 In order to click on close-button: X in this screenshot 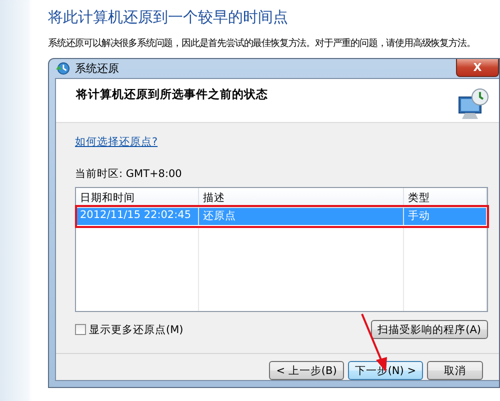, I will do `click(477, 68)`.